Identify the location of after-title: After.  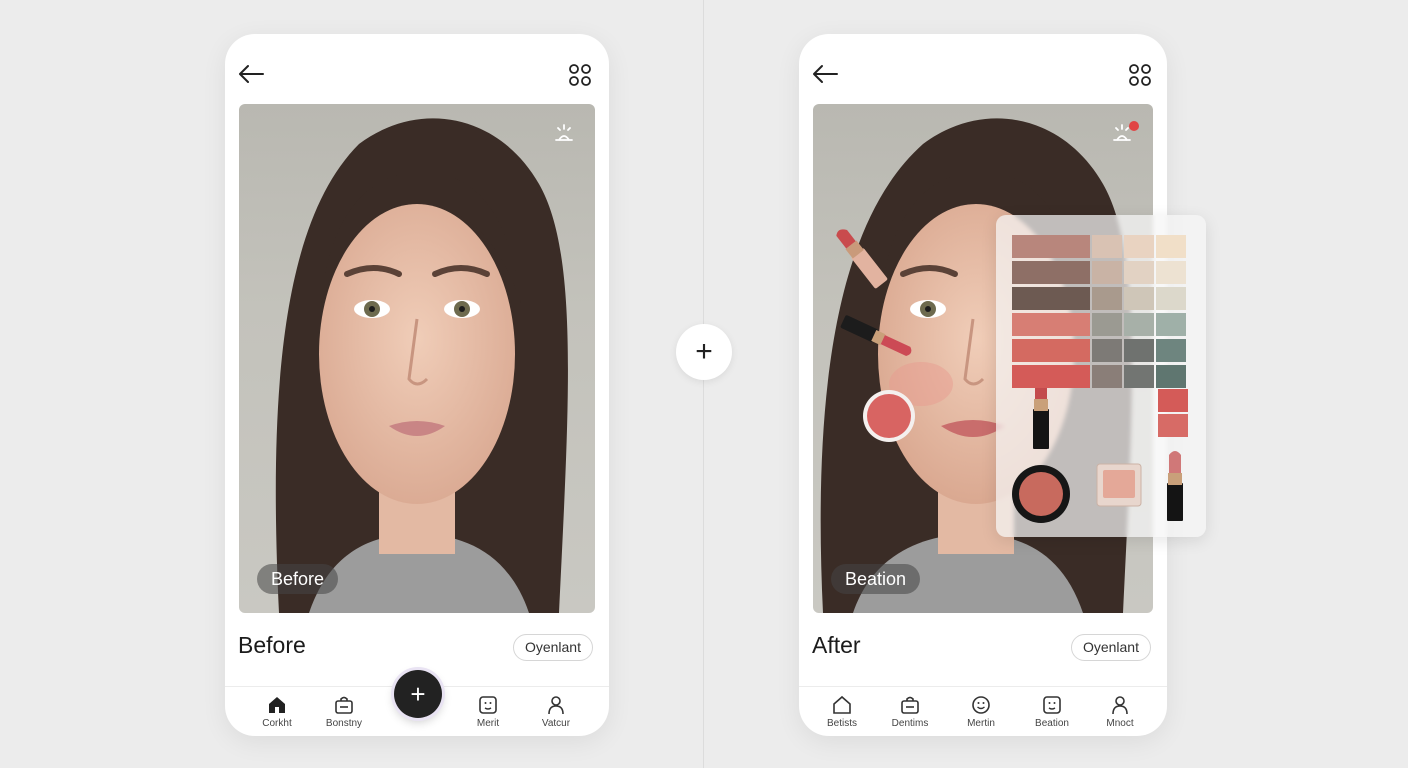
(836, 645).